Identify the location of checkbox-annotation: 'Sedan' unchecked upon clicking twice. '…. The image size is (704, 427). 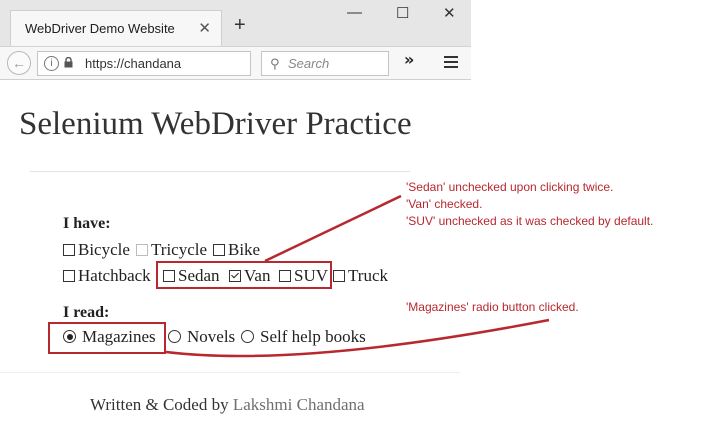
(529, 204).